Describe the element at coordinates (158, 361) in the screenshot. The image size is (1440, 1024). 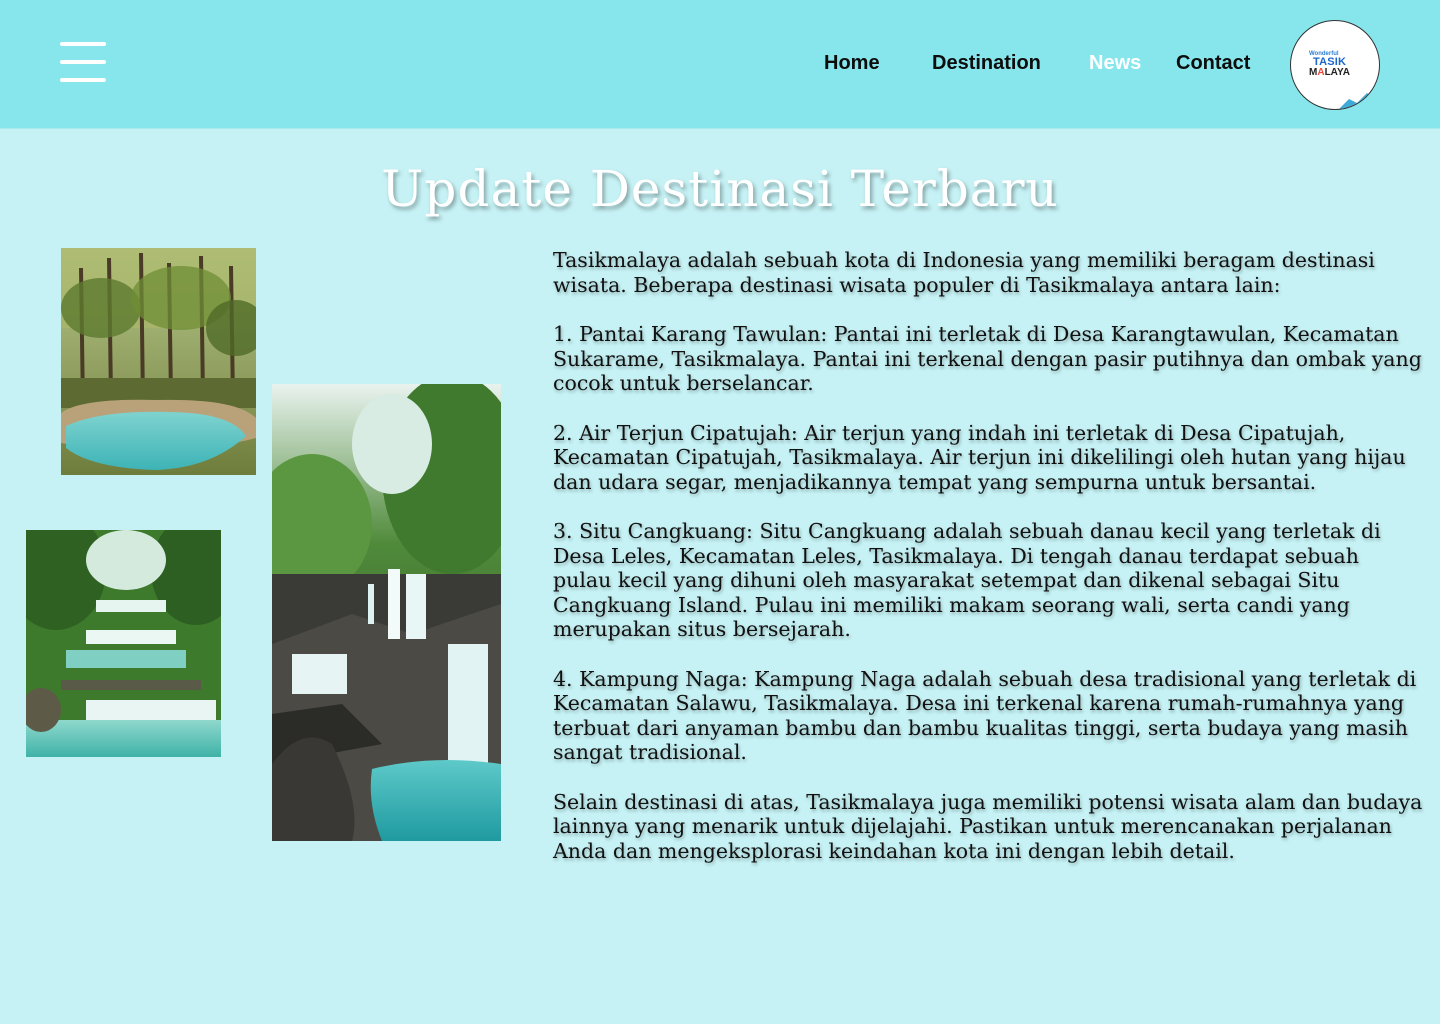
I see `forest-pool-photo` at that location.